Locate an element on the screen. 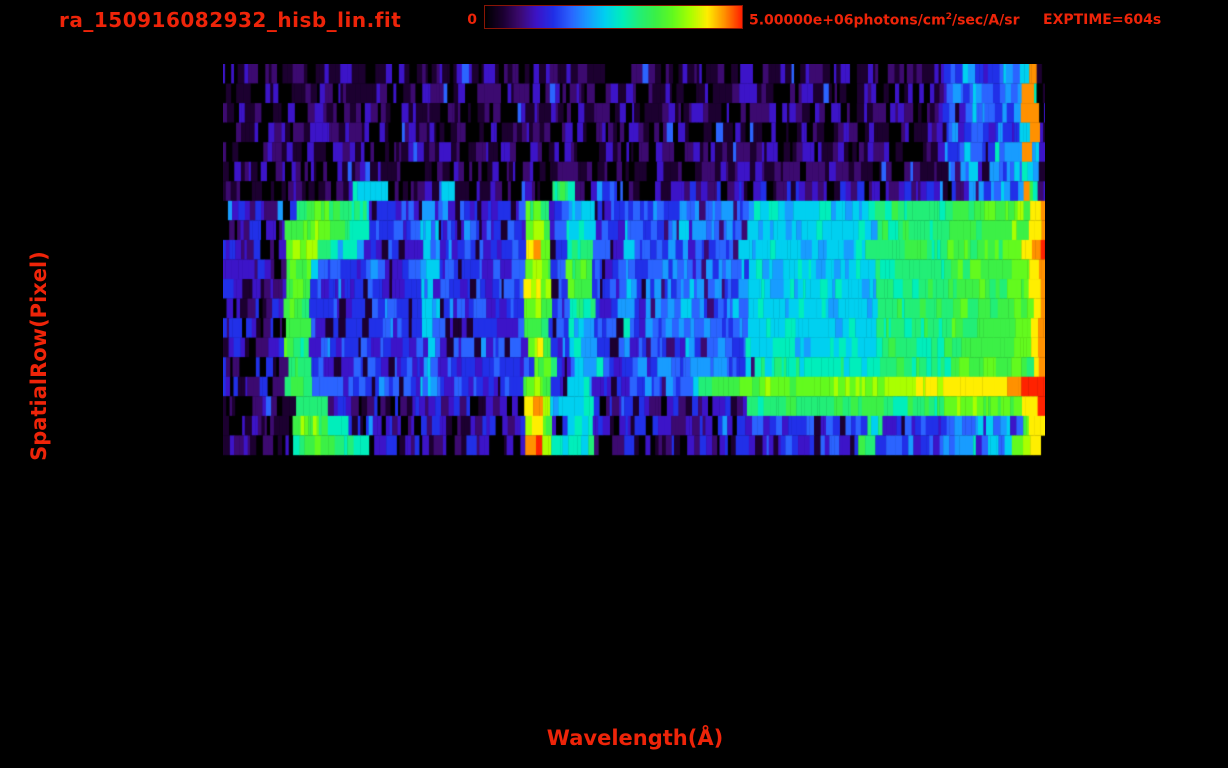  flux-unit-suffix: /sec/A/sr is located at coordinates (985, 20).